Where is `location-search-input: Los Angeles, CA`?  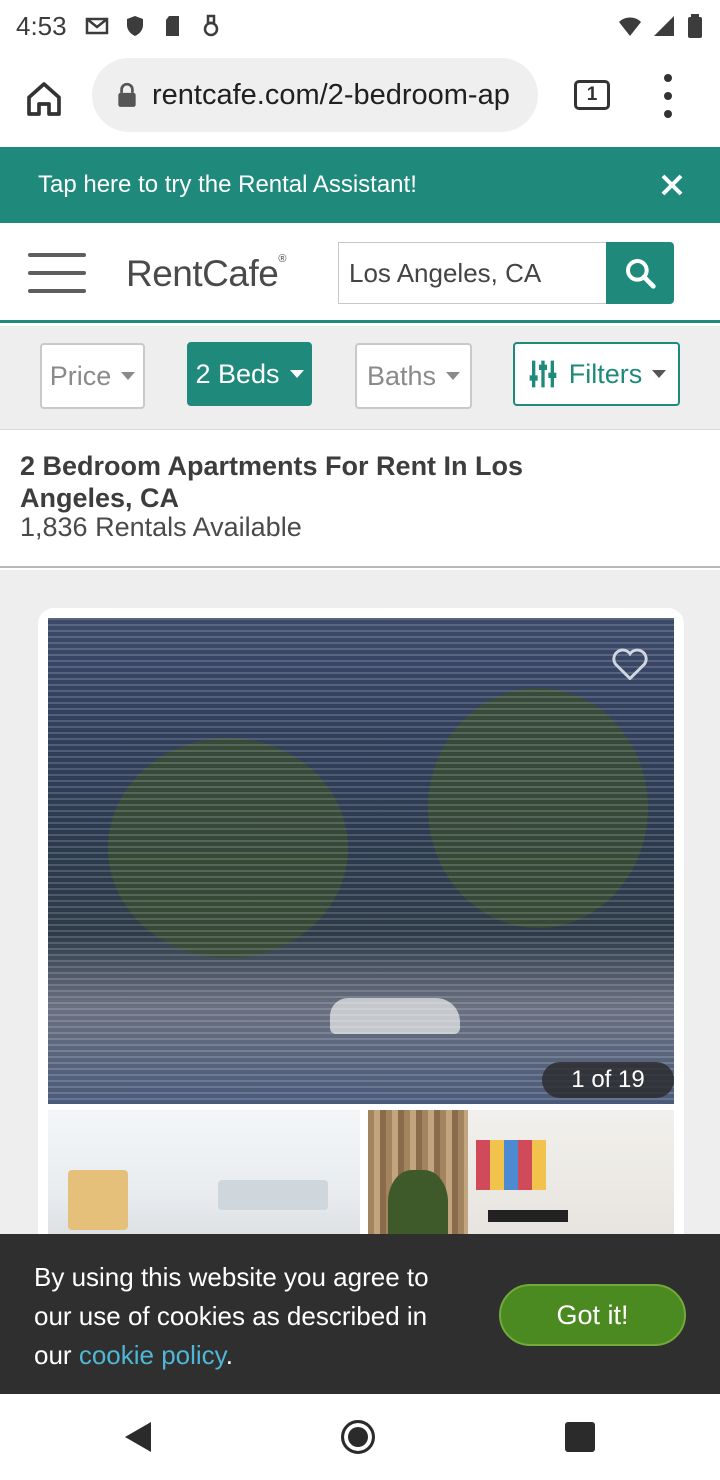
location-search-input: Los Angeles, CA is located at coordinates (473, 273).